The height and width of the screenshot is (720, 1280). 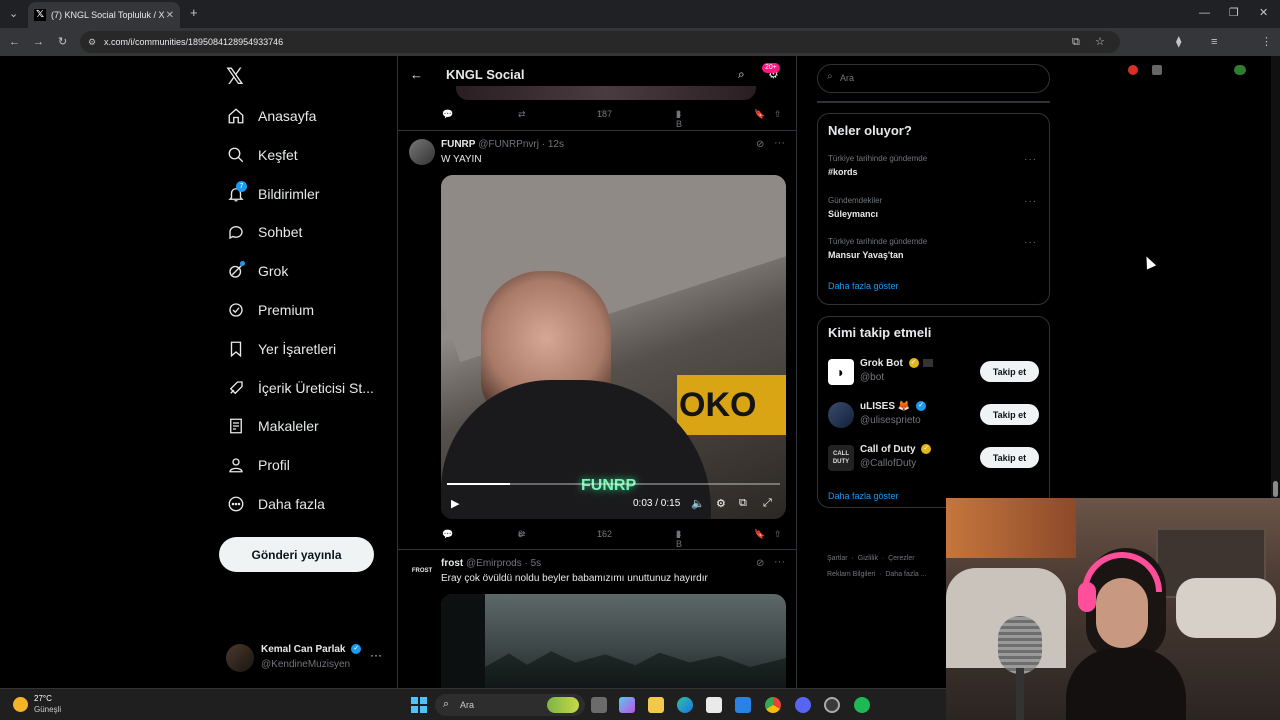 I want to click on nav-item-explore: Keşfet, so click(x=262, y=155).